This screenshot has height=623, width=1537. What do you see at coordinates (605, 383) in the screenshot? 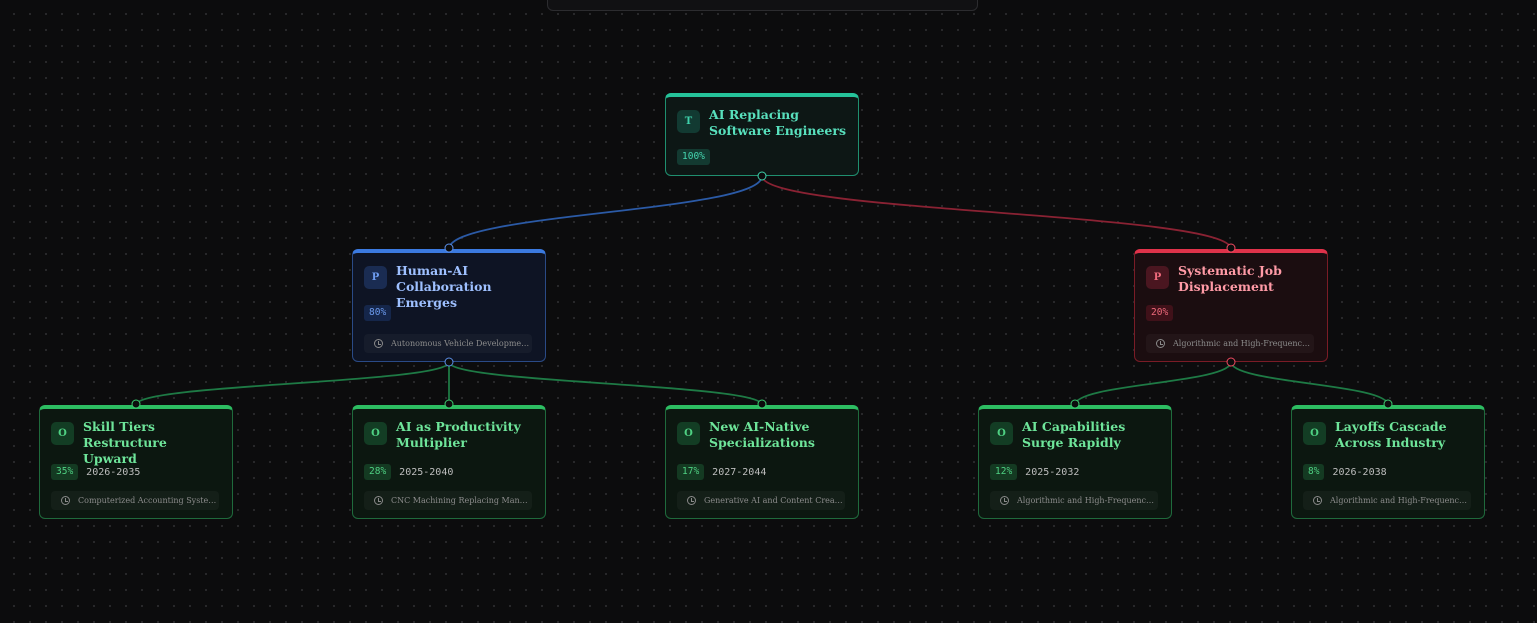
I see `edge-collab-native` at bounding box center [605, 383].